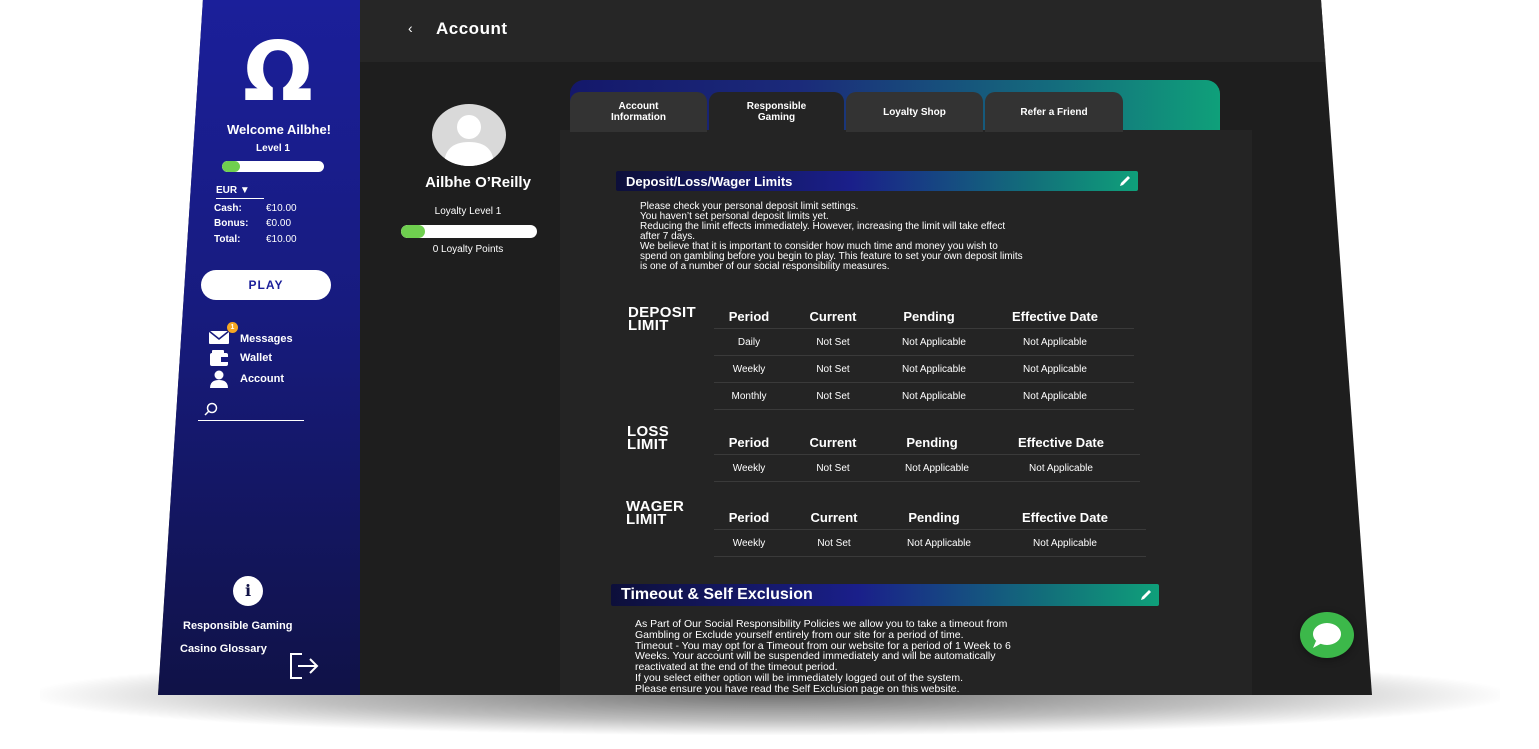 Image resolution: width=1539 pixels, height=749 pixels. What do you see at coordinates (709, 181) in the screenshot?
I see `section-title: Deposit/Loss/Wager Limits` at bounding box center [709, 181].